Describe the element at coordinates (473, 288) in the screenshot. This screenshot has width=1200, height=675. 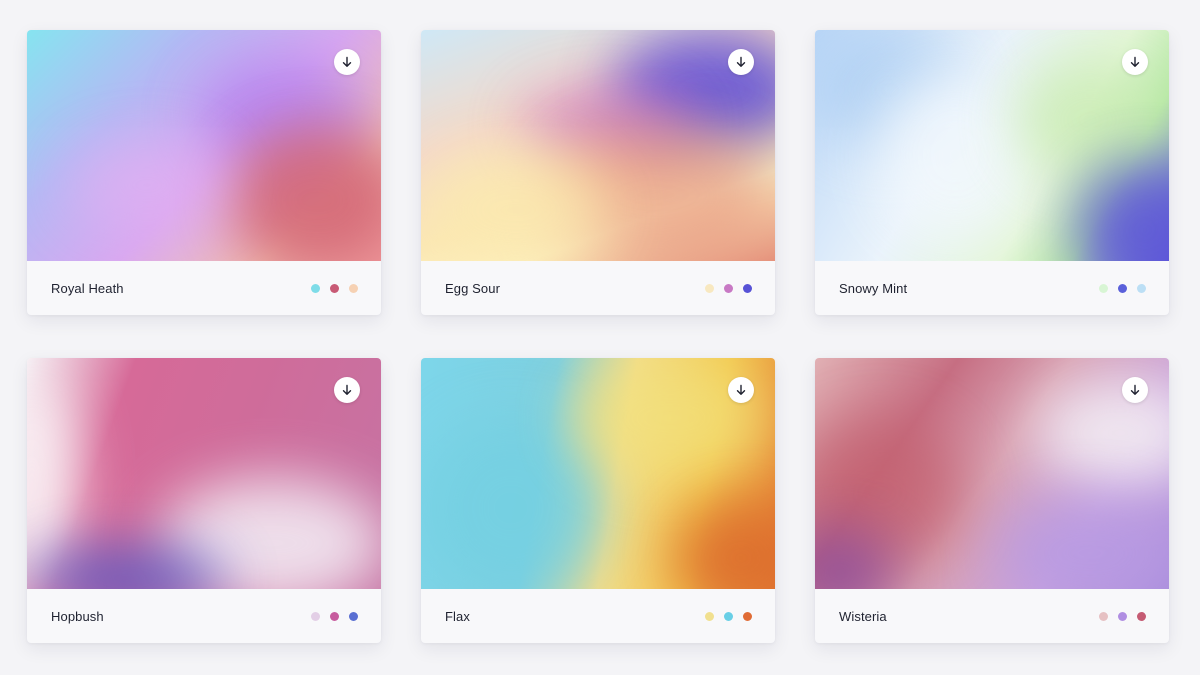
I see `gradient-name: Egg Sour` at that location.